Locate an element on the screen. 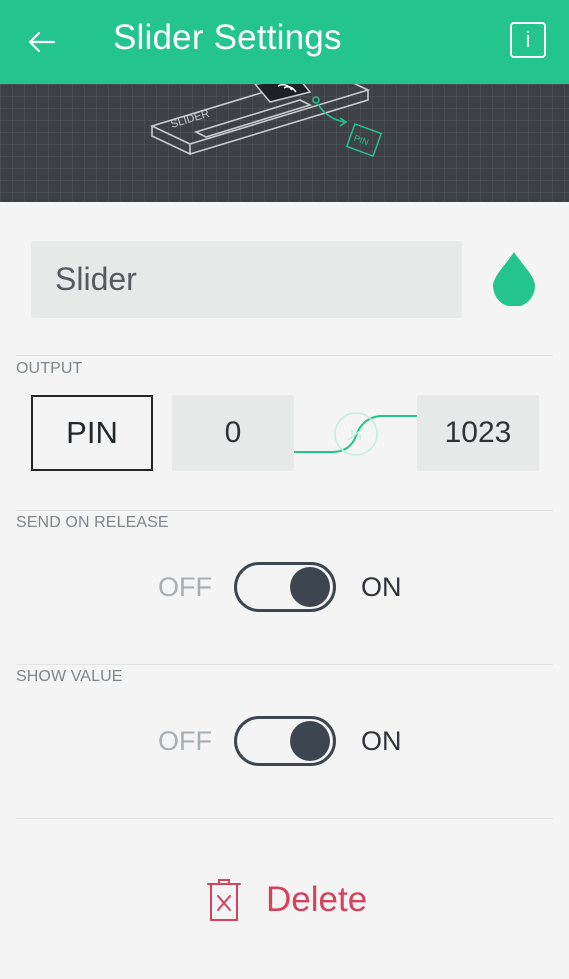 The height and width of the screenshot is (979, 569). color-drop-icon is located at coordinates (514, 279).